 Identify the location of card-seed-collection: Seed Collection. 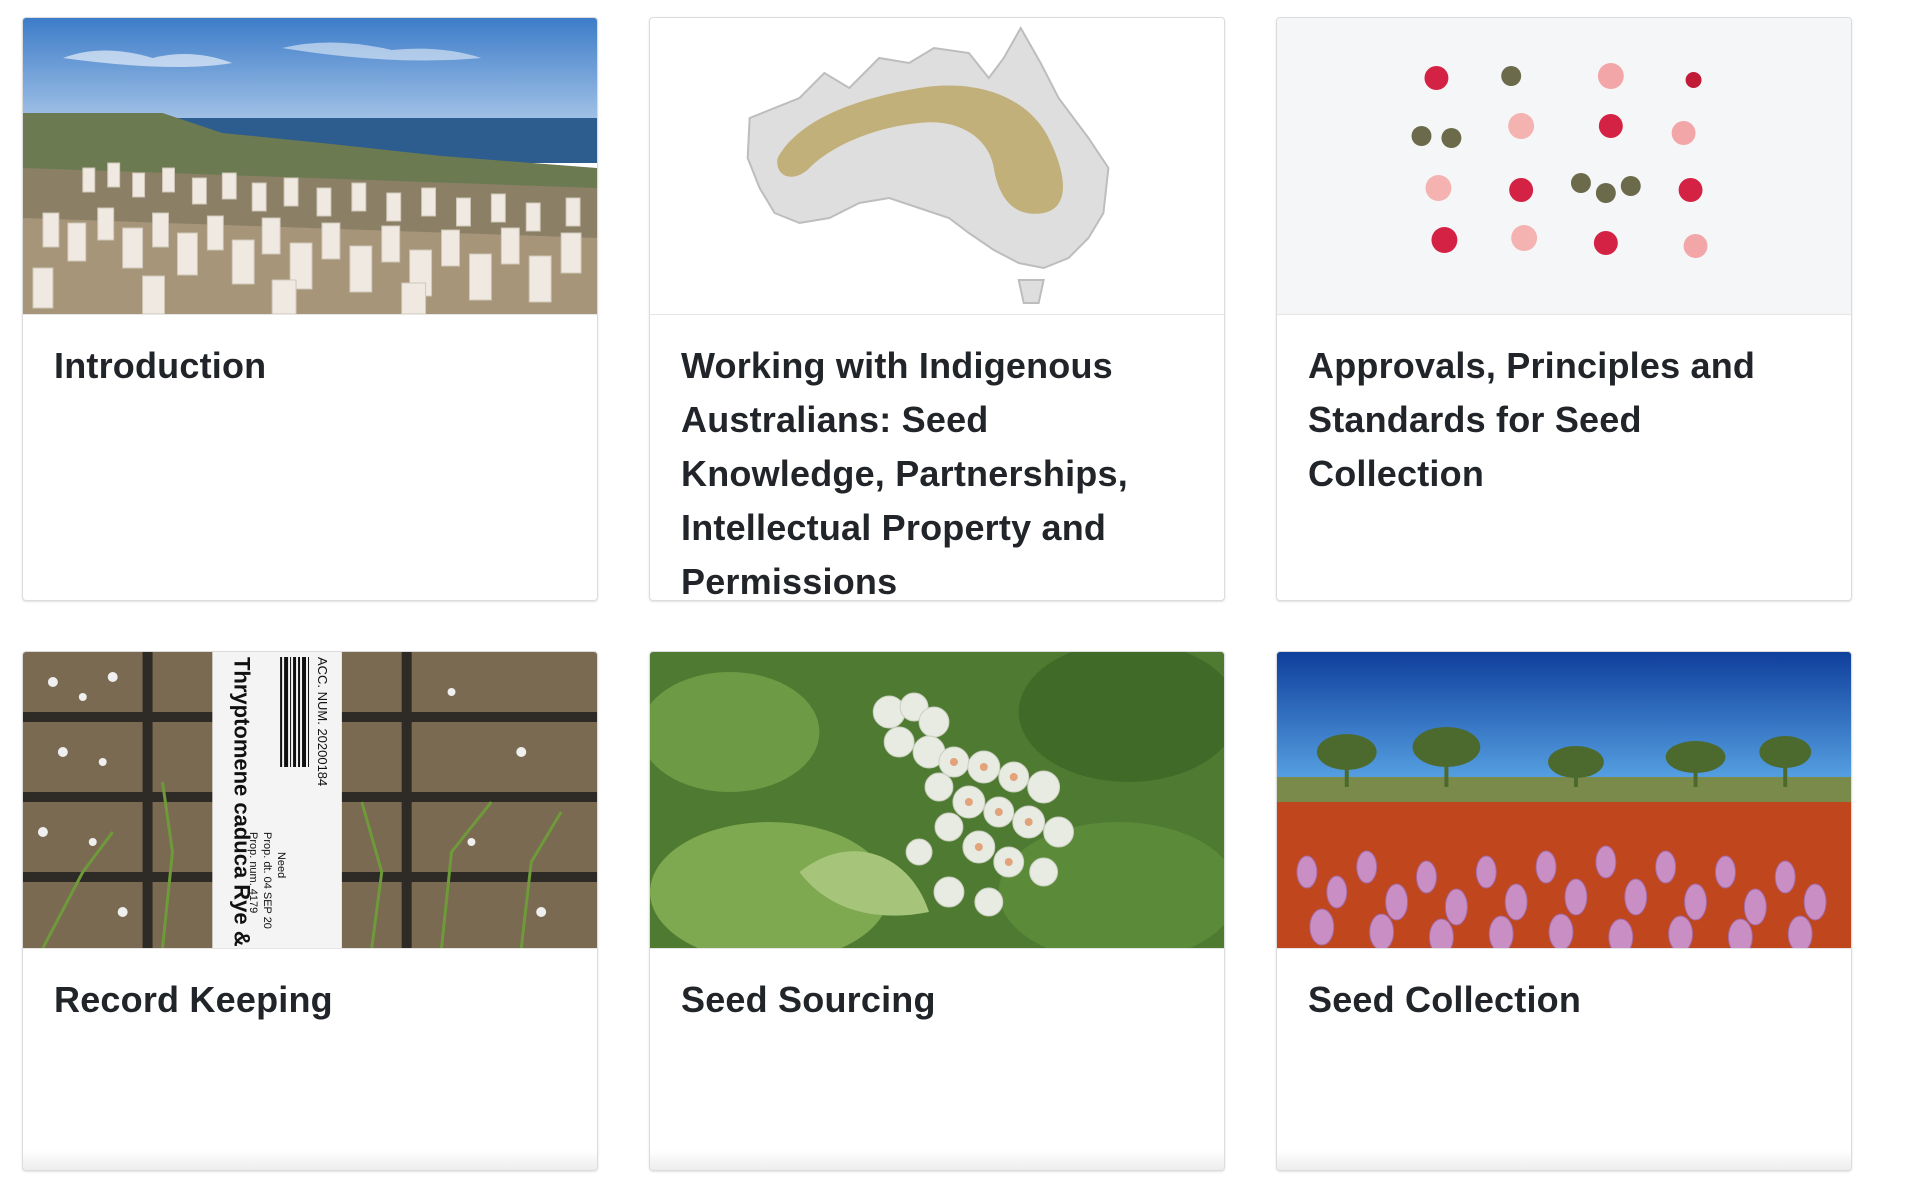
(1564, 911).